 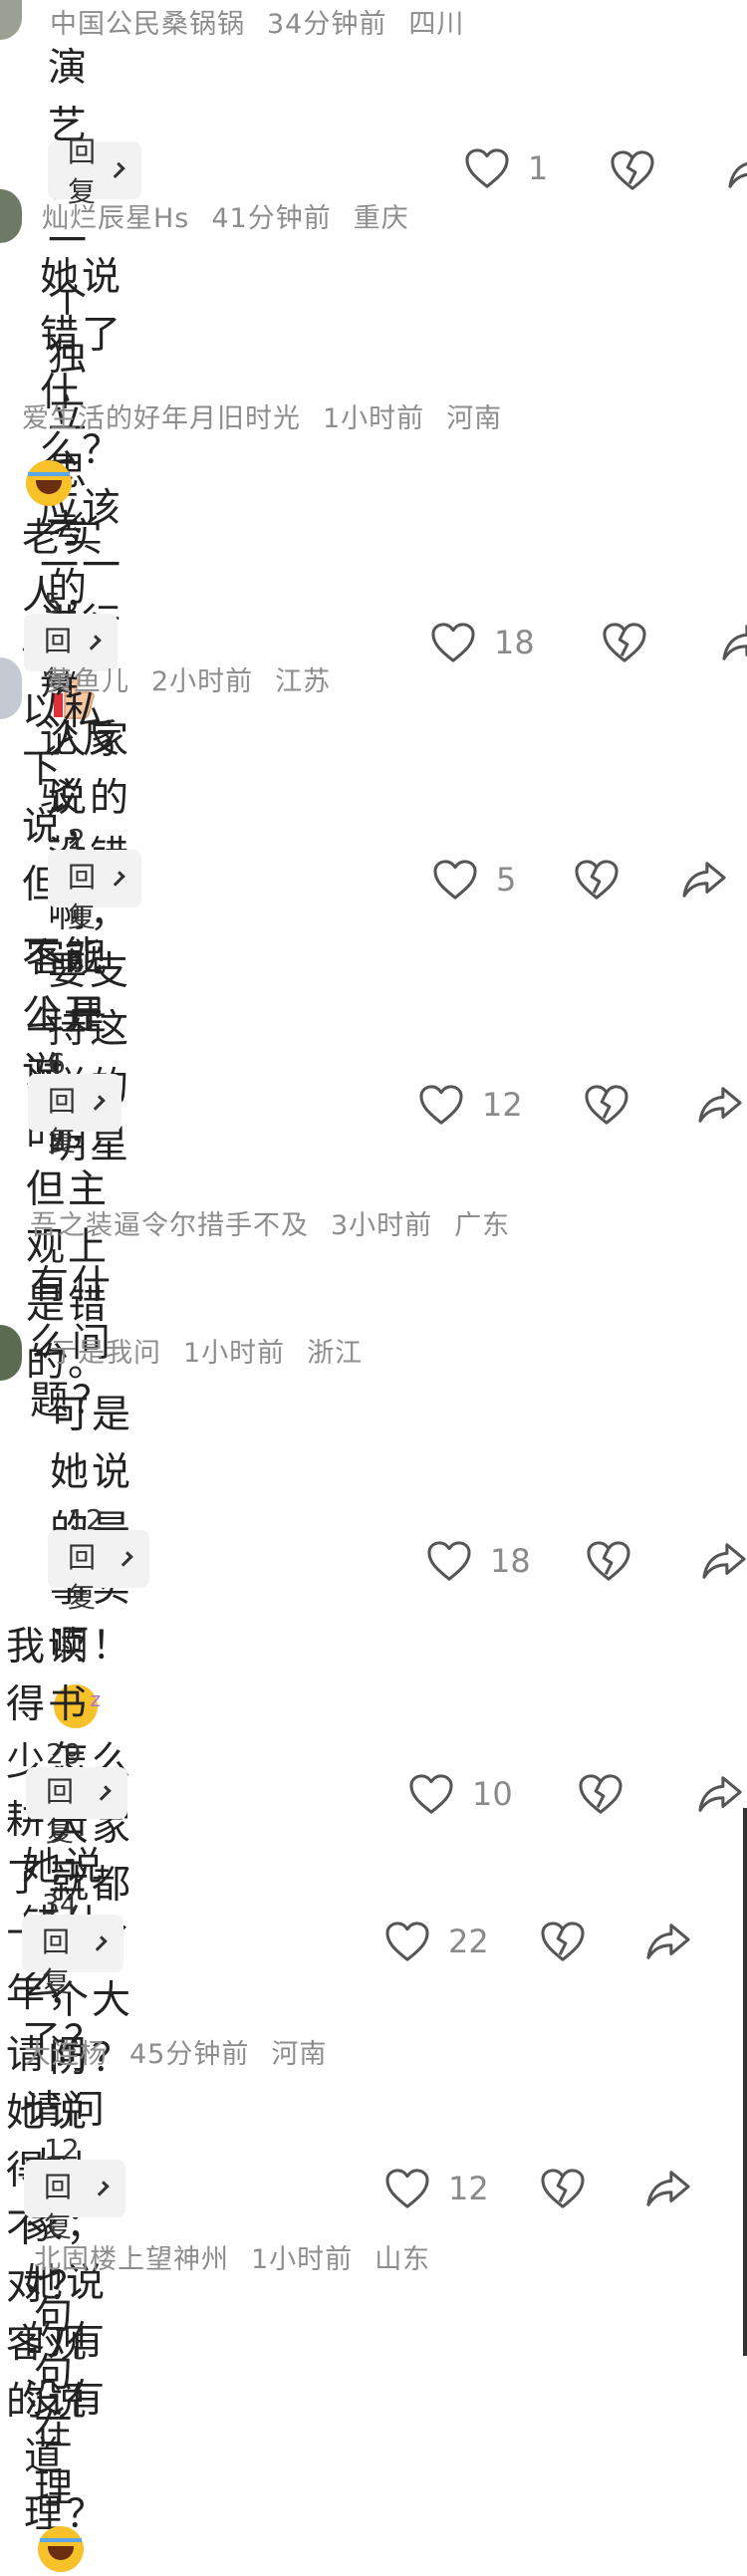 What do you see at coordinates (83, 877) in the screenshot?
I see `reply-label: 2回复` at bounding box center [83, 877].